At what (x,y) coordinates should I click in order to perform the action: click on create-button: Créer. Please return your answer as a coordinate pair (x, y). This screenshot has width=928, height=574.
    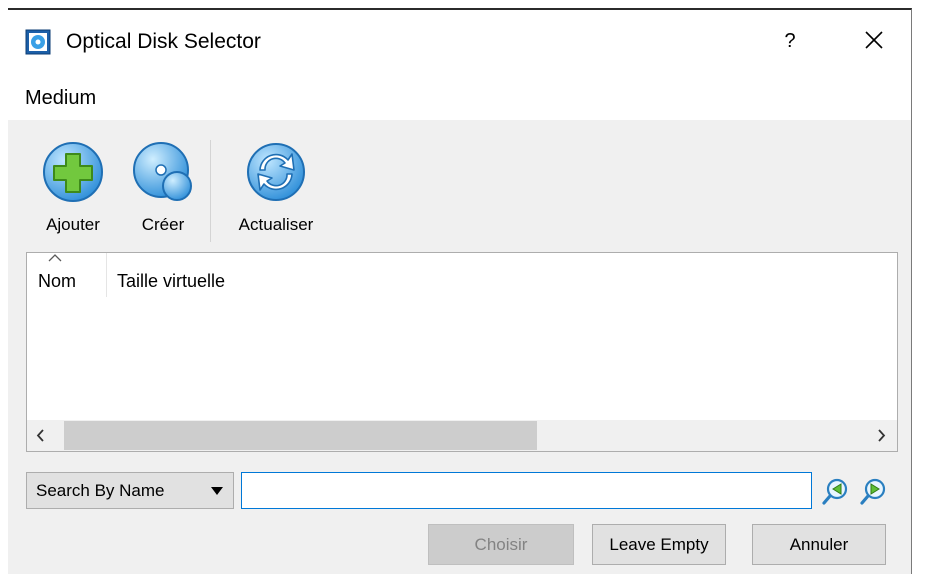
    Looking at the image, I should click on (163, 187).